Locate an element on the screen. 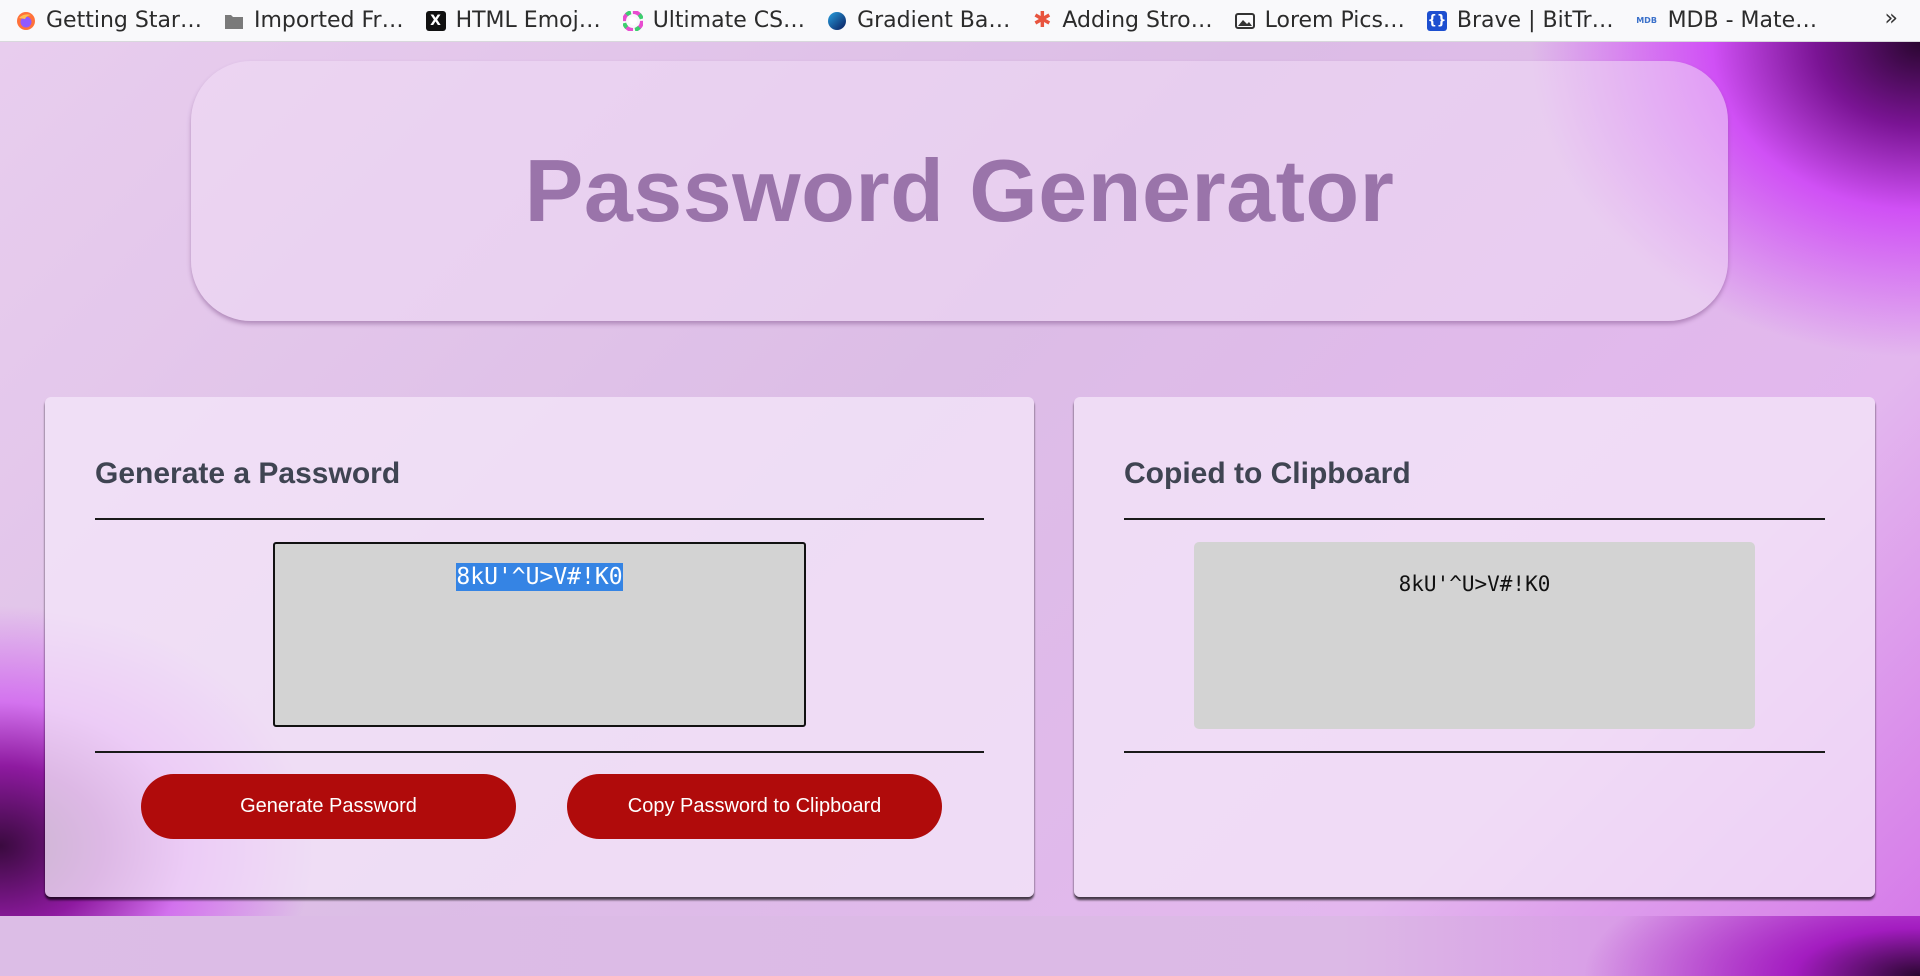 The image size is (1920, 976). clipboard-card-title: Copied to Clipboard is located at coordinates (1267, 473).